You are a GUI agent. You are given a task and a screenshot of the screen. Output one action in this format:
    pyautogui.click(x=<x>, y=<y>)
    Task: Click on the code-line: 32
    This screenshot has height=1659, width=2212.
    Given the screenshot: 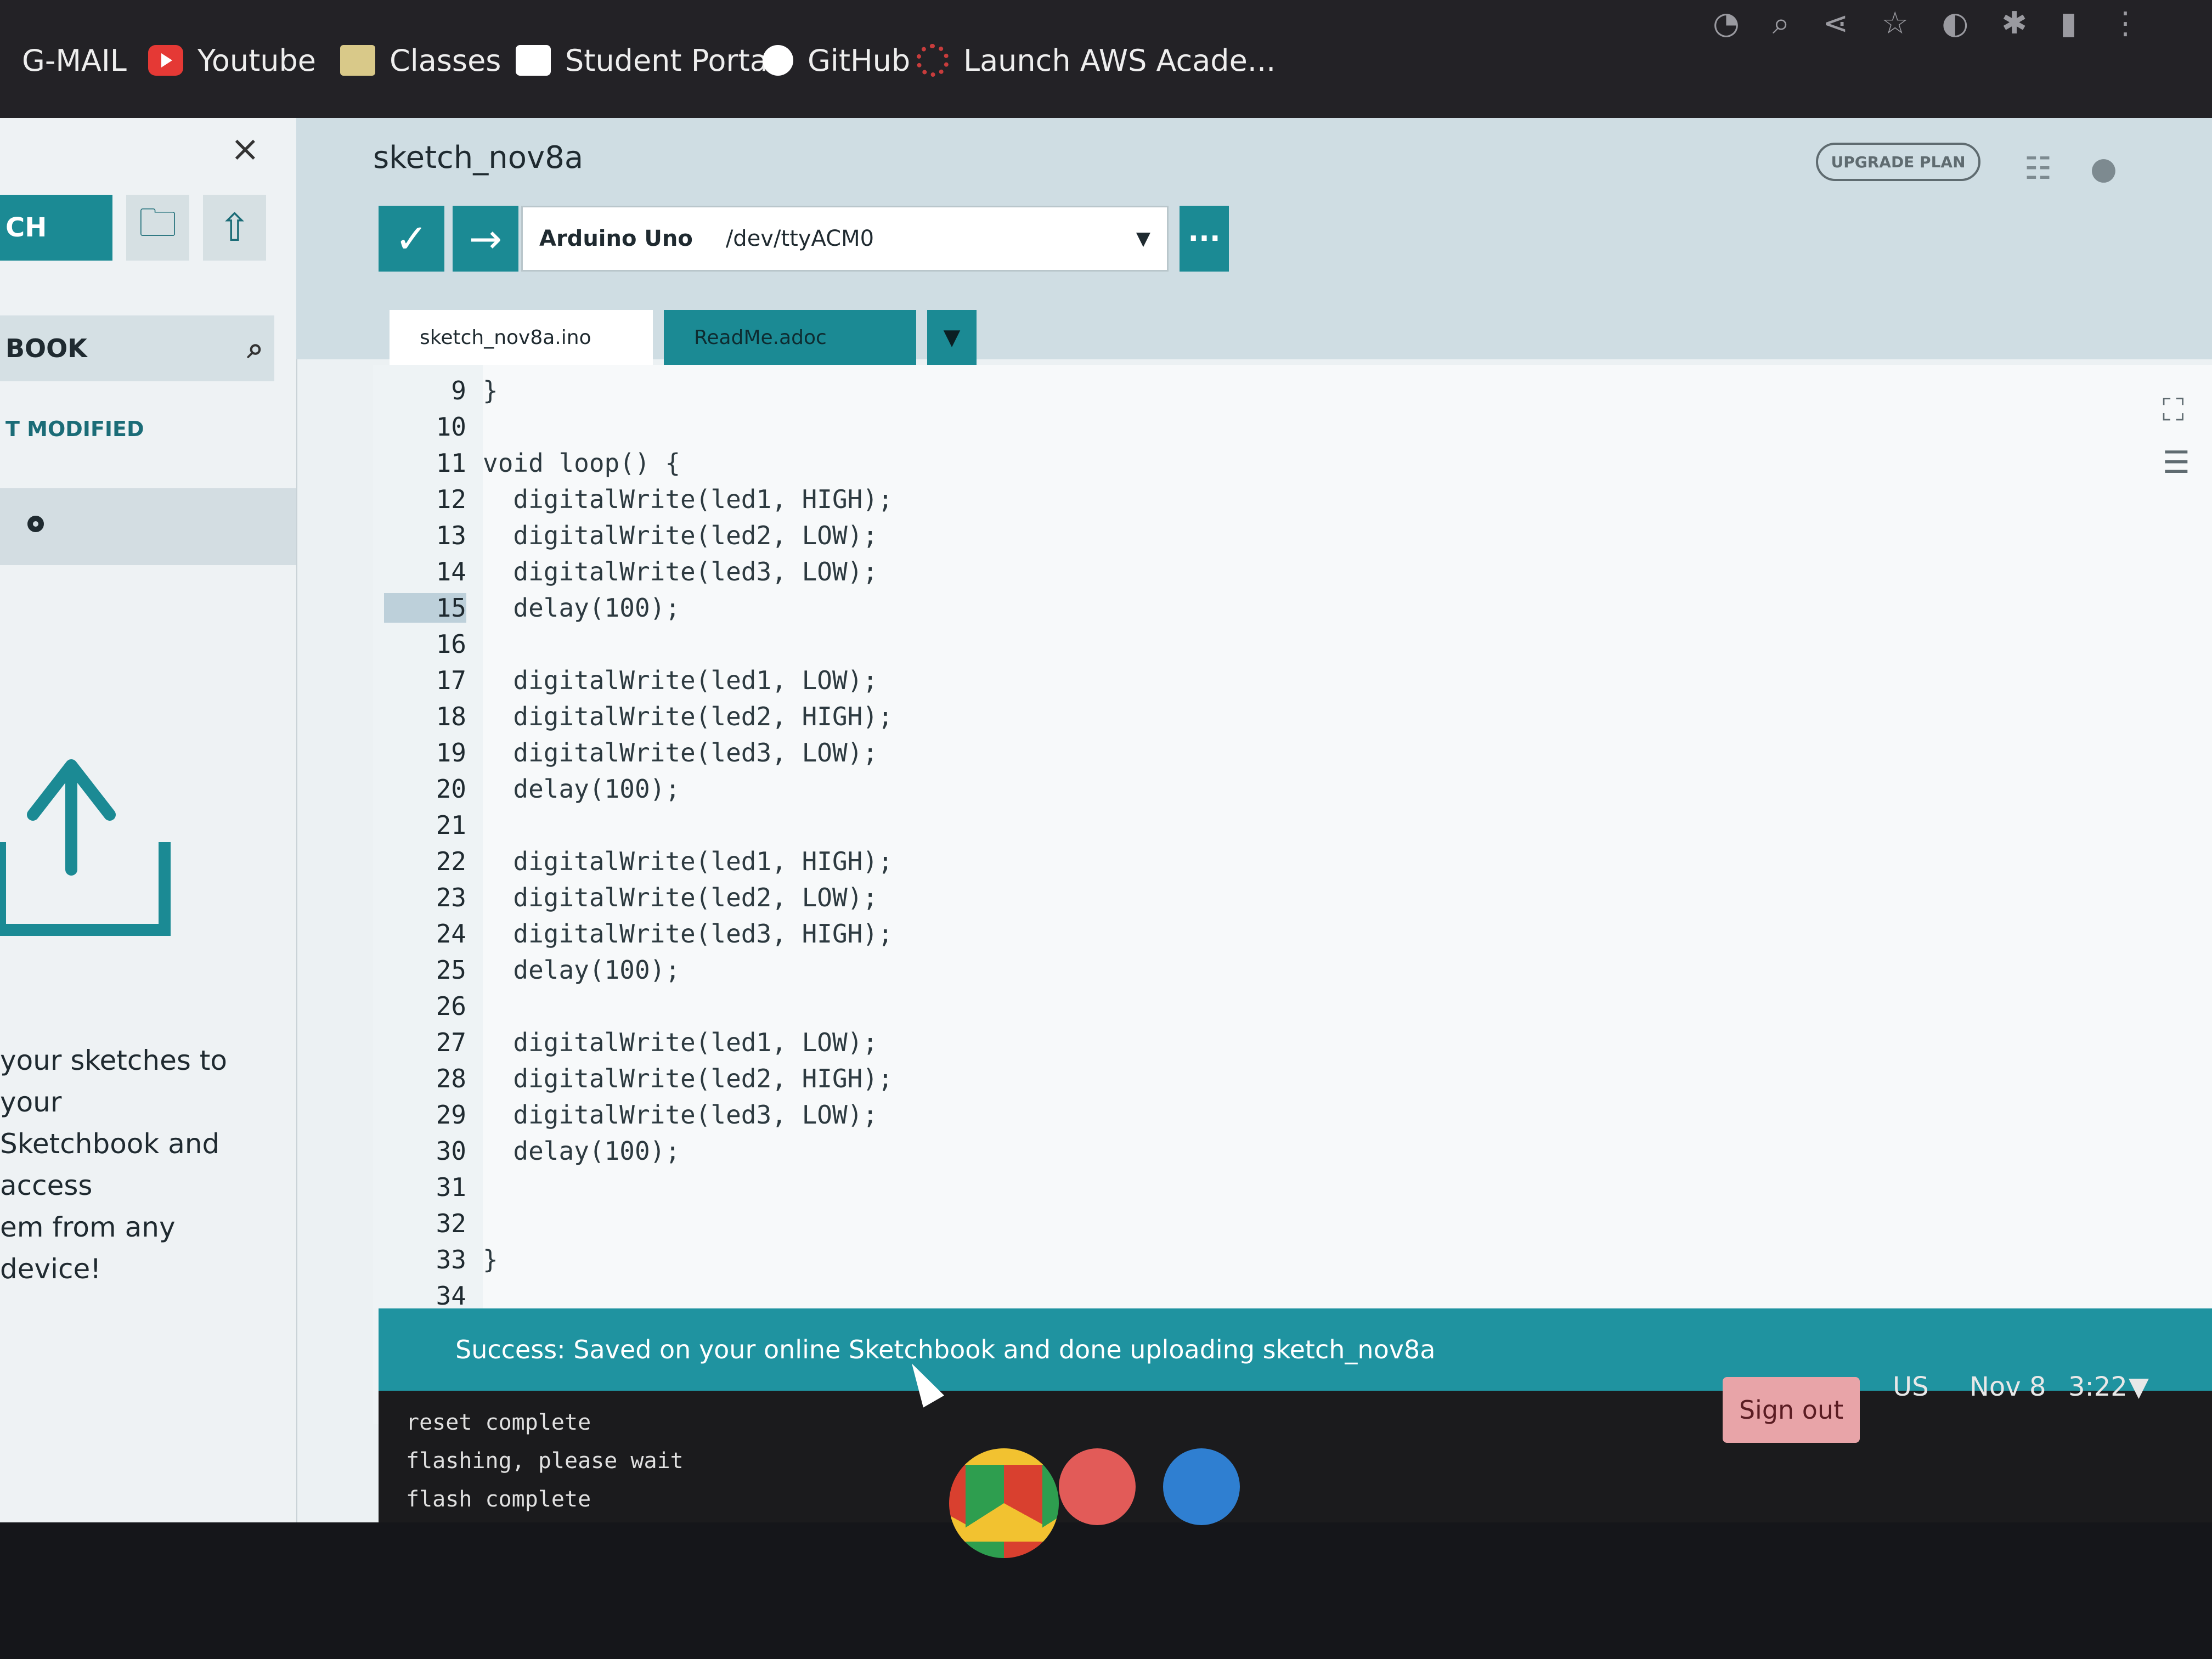 What is the action you would take?
    pyautogui.click(x=867, y=1227)
    